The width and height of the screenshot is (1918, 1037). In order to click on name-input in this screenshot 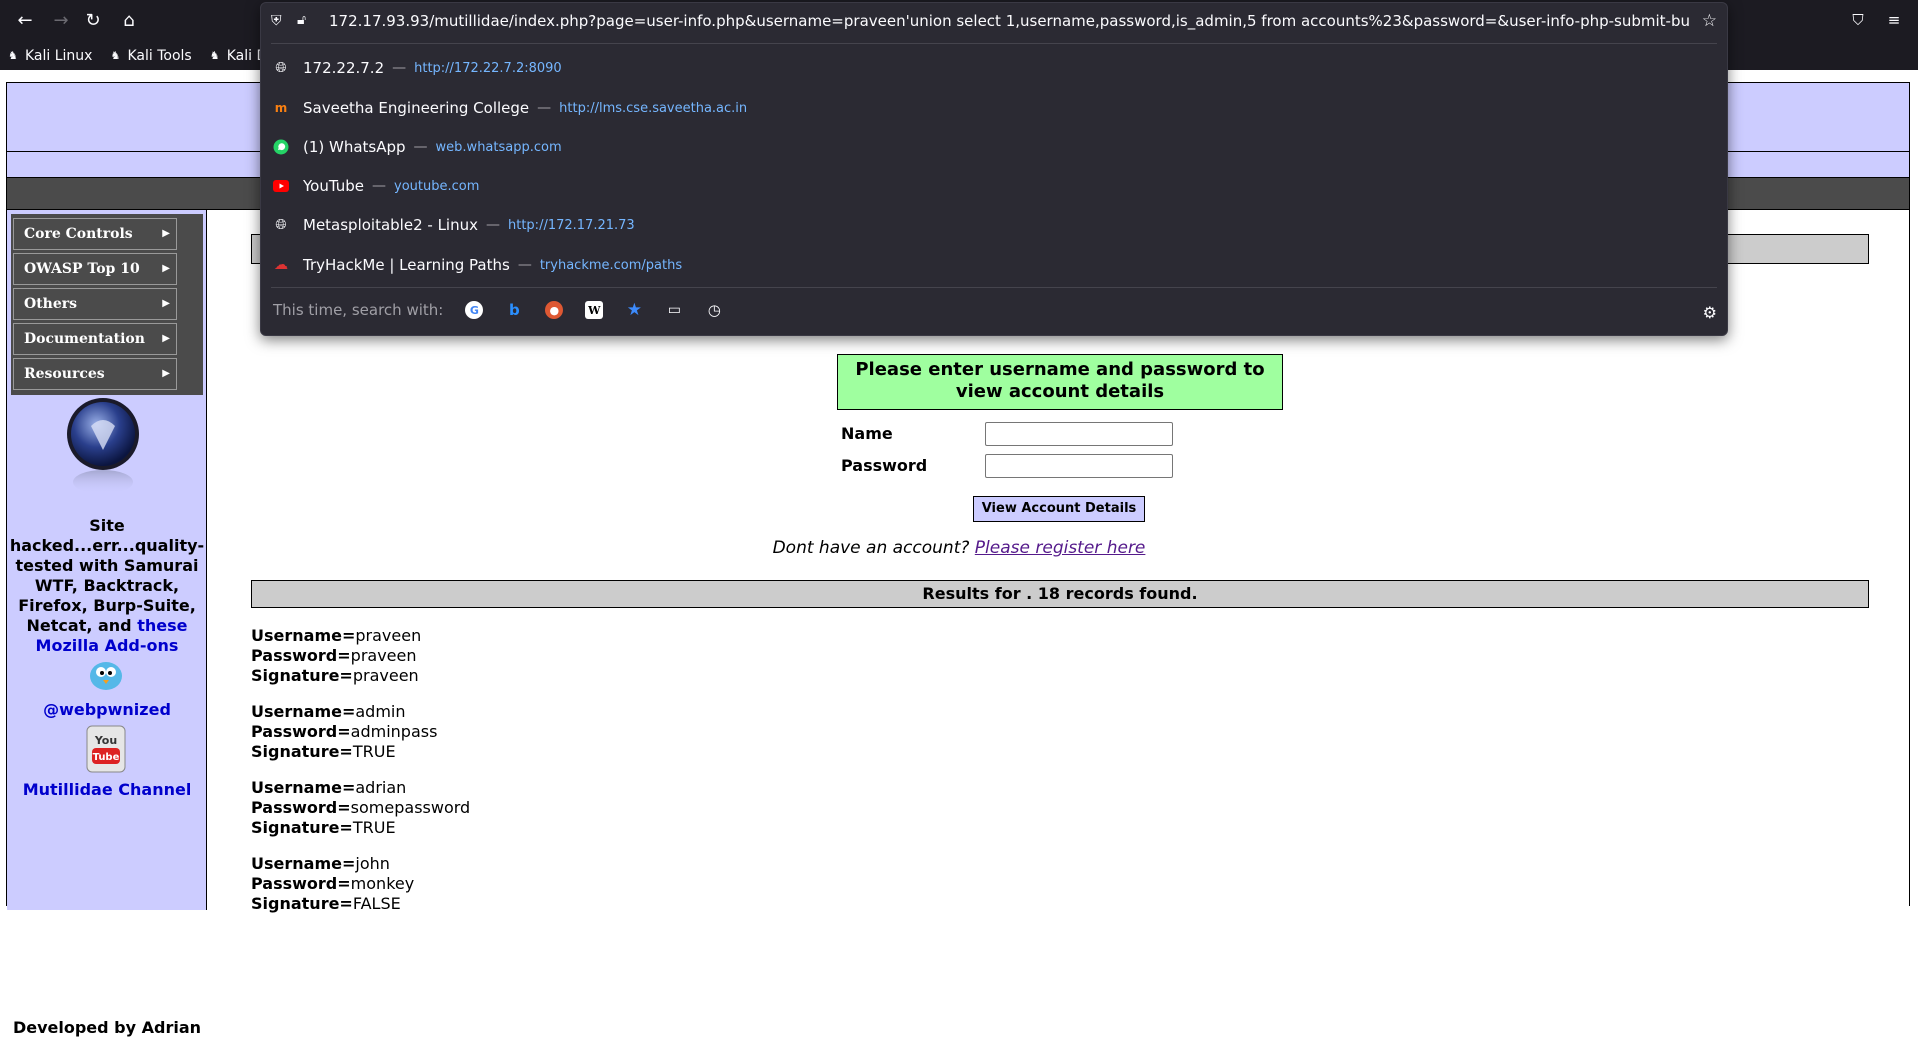, I will do `click(1079, 434)`.